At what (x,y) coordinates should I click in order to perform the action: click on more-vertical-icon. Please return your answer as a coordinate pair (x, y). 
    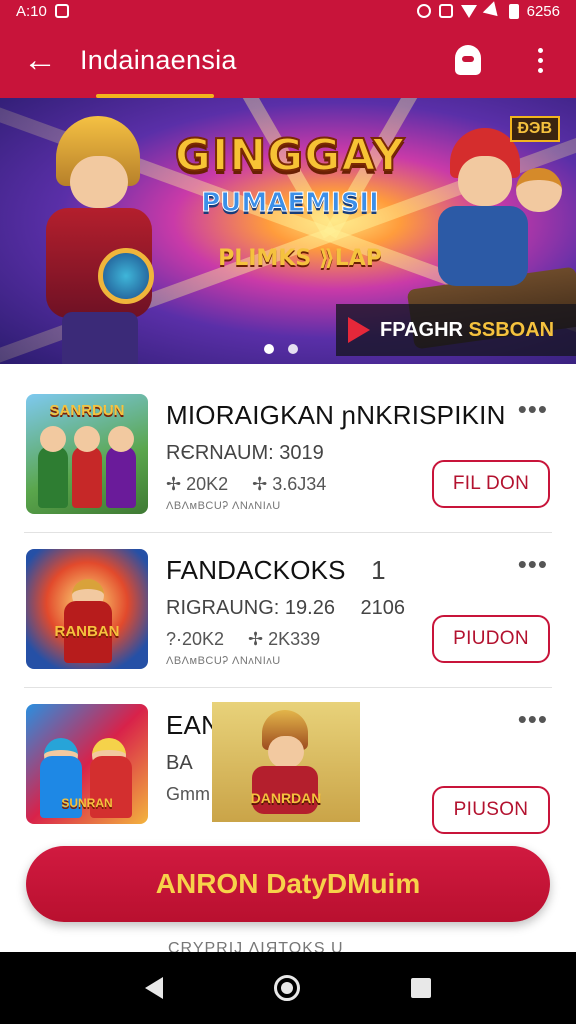
    Looking at the image, I should click on (540, 60).